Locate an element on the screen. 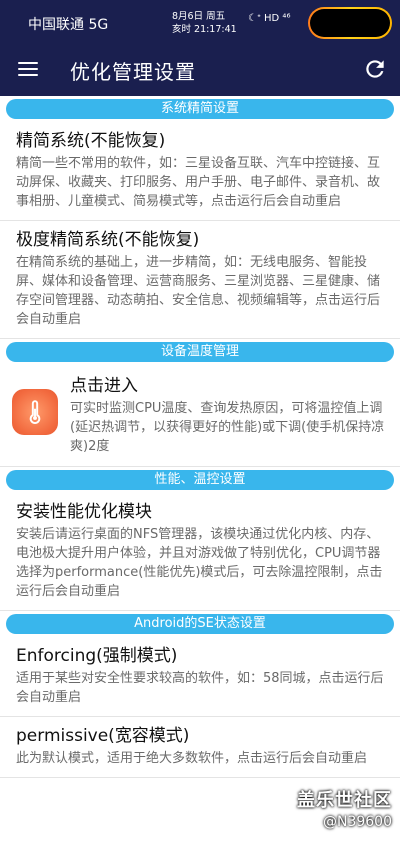 The image size is (400, 844). section-header-selinux: Android的SE状态设置 is located at coordinates (200, 624).